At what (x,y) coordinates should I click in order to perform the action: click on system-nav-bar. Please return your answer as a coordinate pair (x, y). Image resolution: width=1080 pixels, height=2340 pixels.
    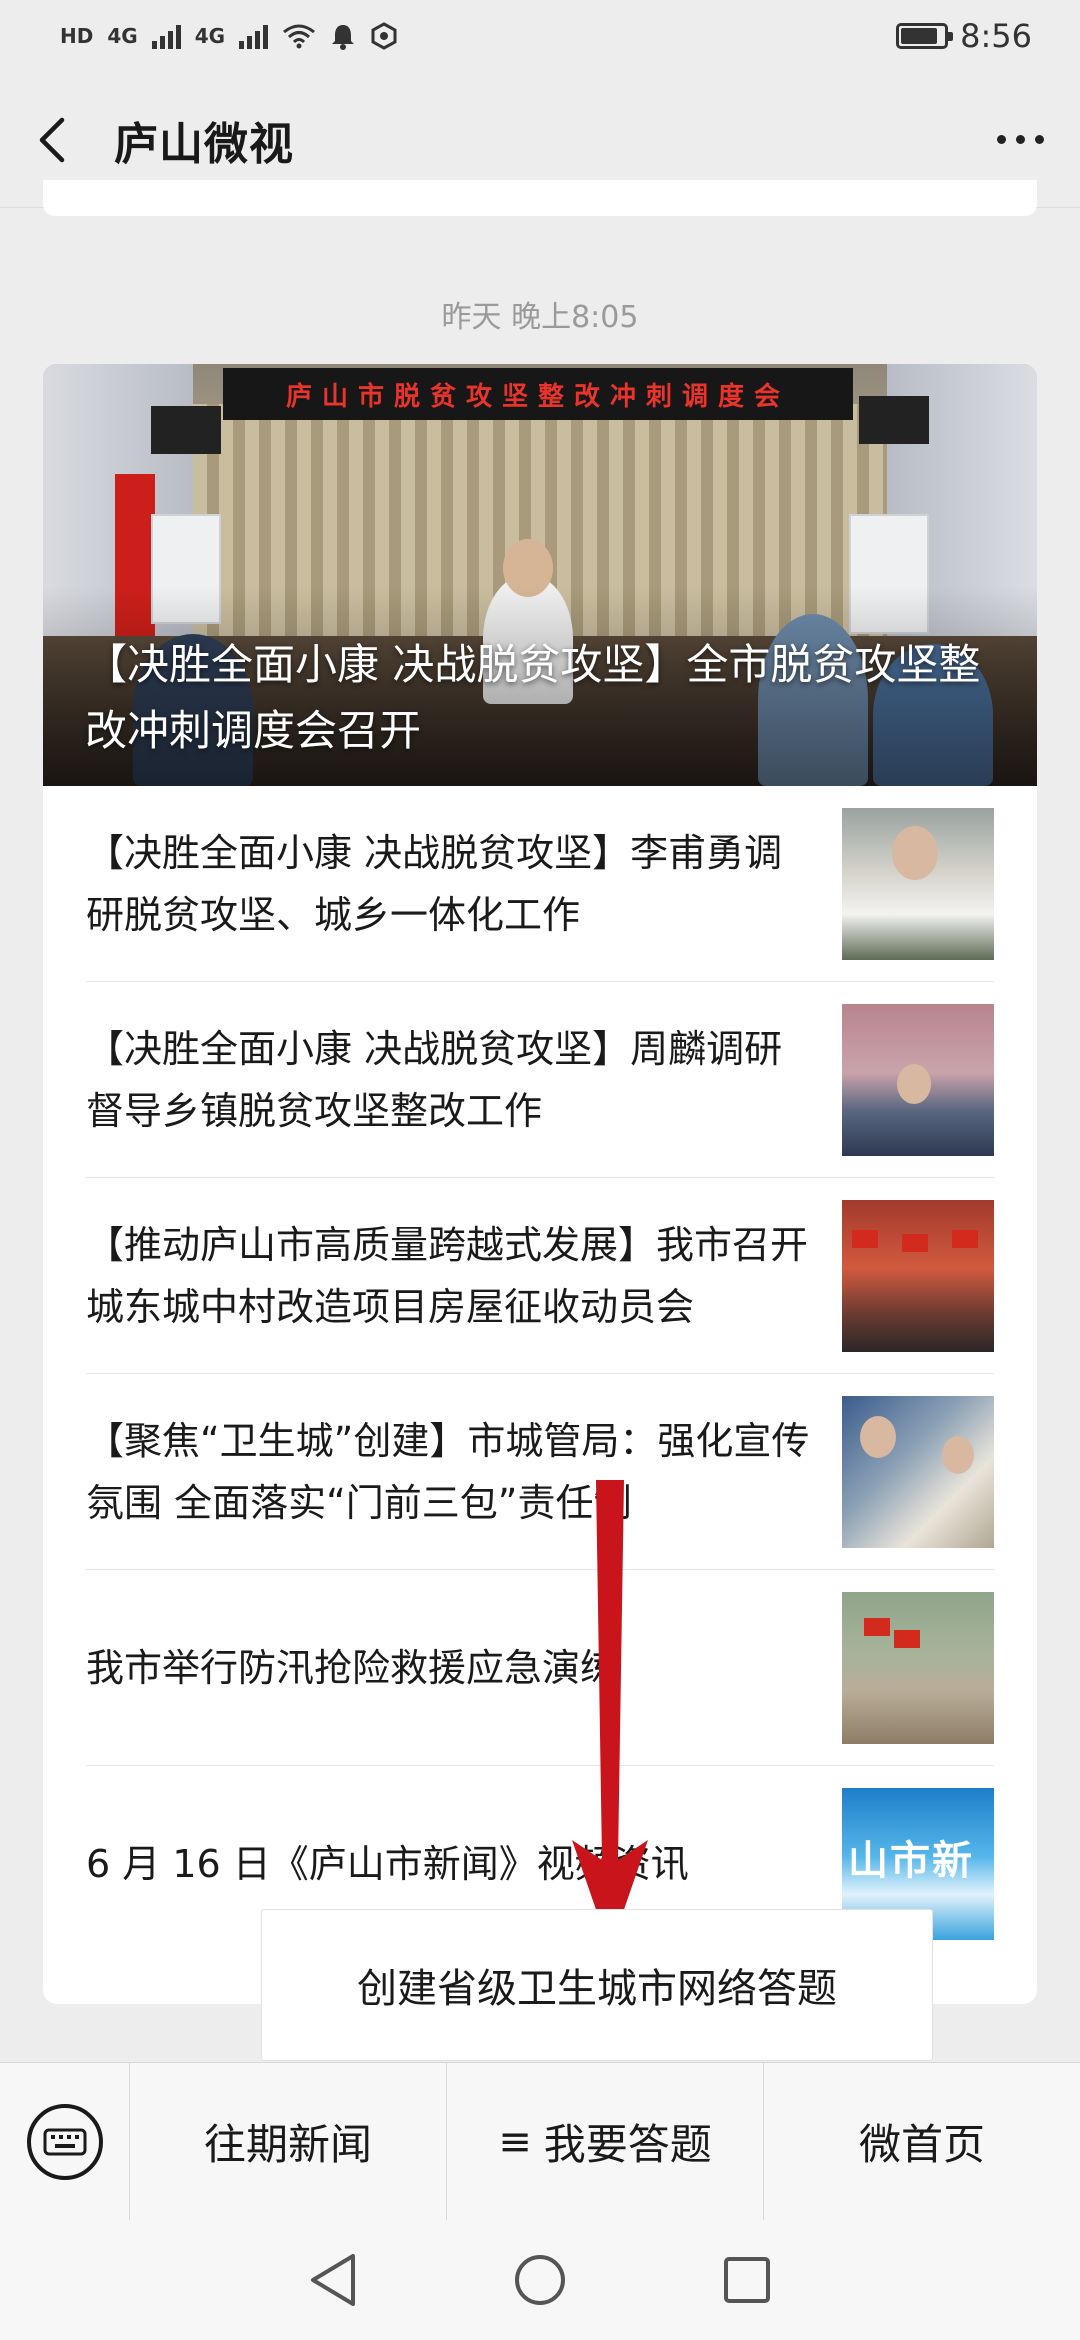
    Looking at the image, I should click on (540, 2280).